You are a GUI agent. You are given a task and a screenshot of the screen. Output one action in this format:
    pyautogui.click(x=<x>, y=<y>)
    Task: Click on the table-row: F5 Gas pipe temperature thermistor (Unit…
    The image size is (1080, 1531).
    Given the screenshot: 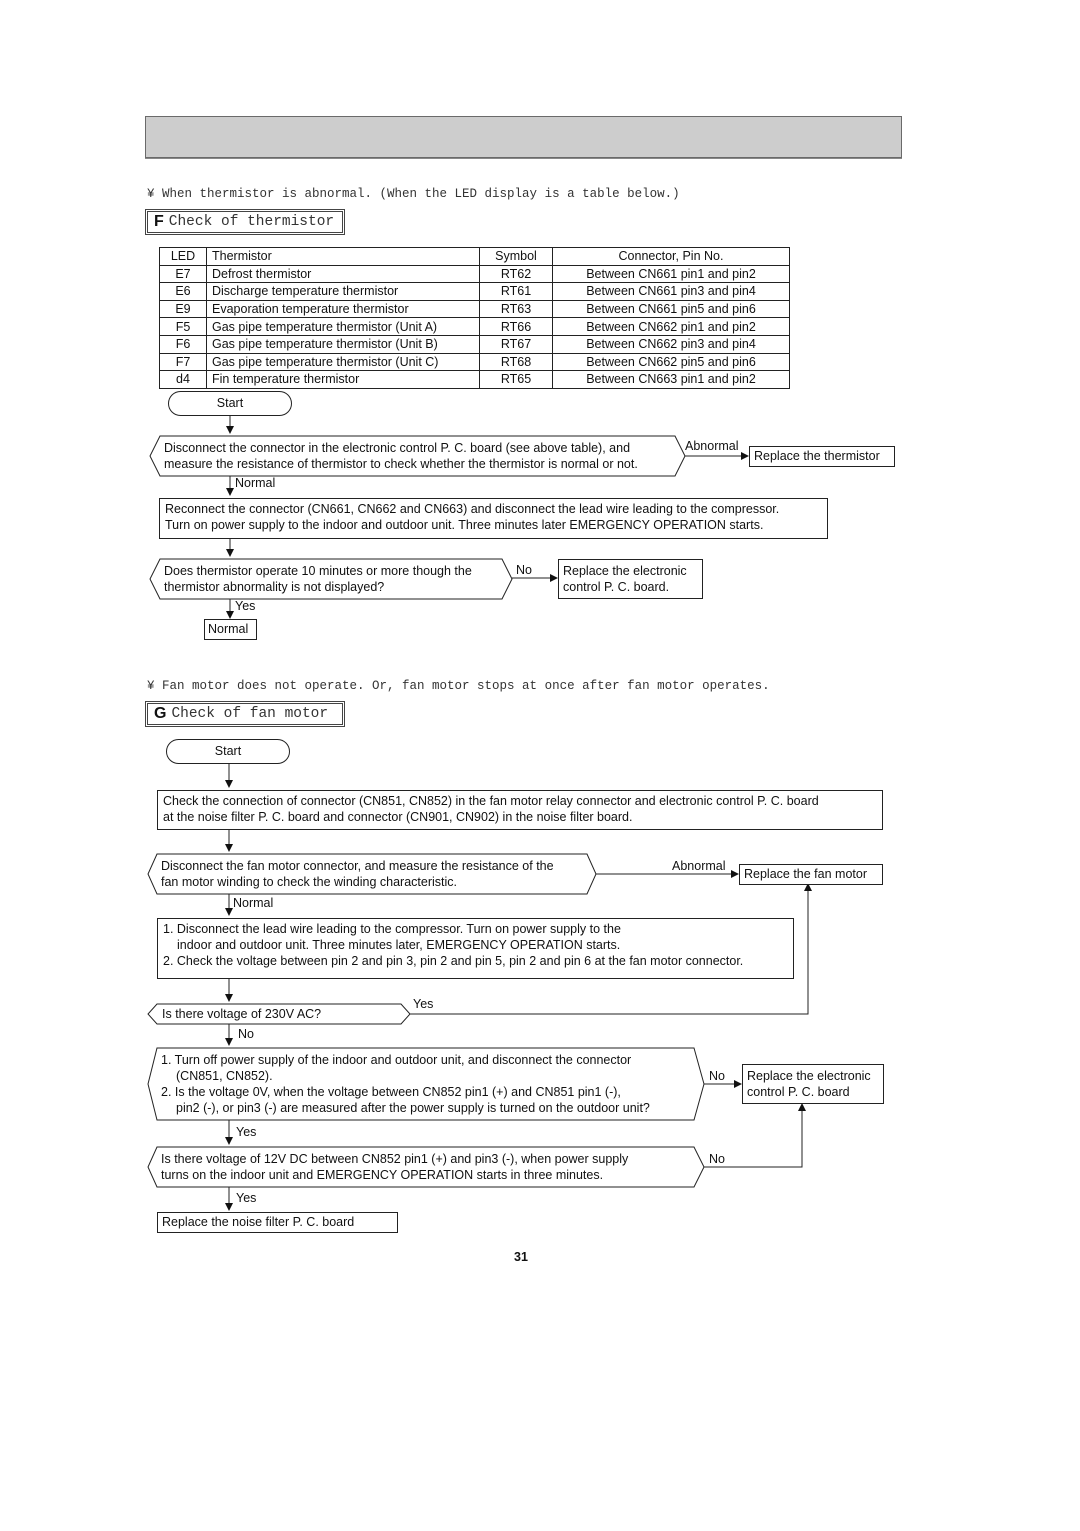 What is the action you would take?
    pyautogui.click(x=474, y=326)
    